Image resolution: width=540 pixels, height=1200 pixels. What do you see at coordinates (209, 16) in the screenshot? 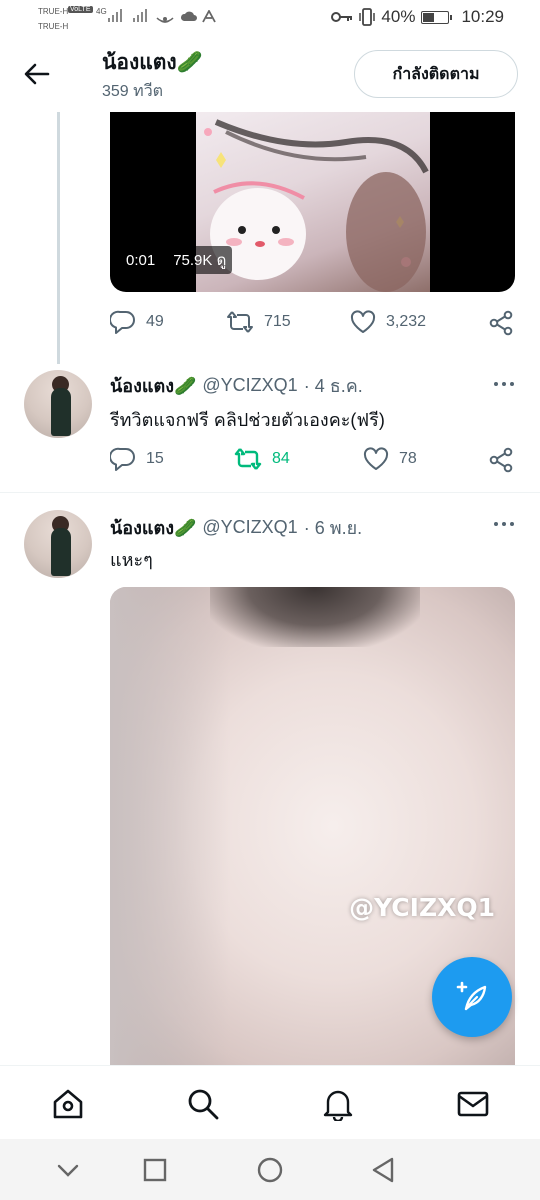
I see `font-icon` at bounding box center [209, 16].